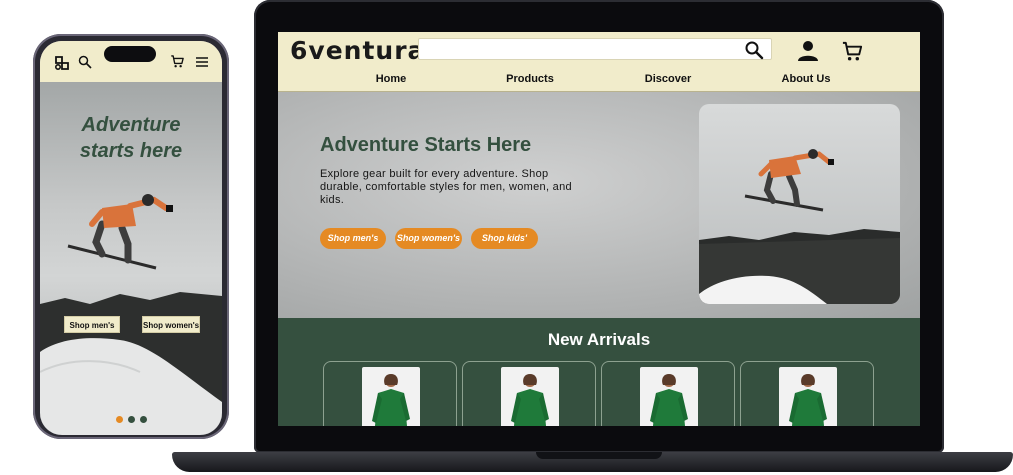 This screenshot has height=475, width=1013. I want to click on nav-discover: Discover, so click(668, 79).